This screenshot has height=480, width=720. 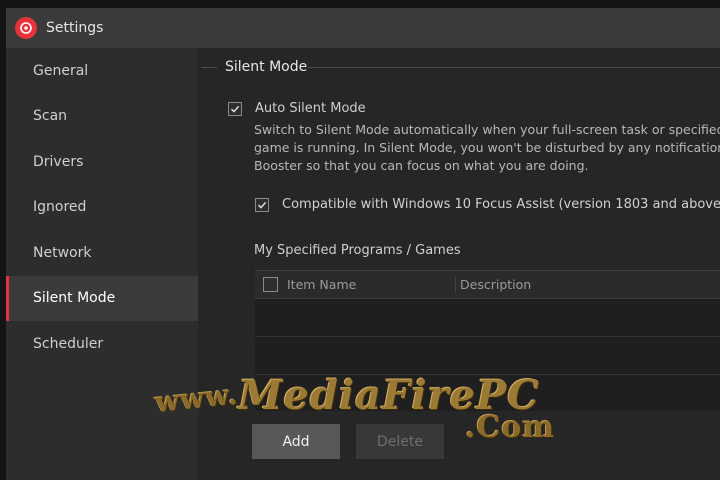 I want to click on sidebar-item-ignored: Ignored, so click(x=102, y=208).